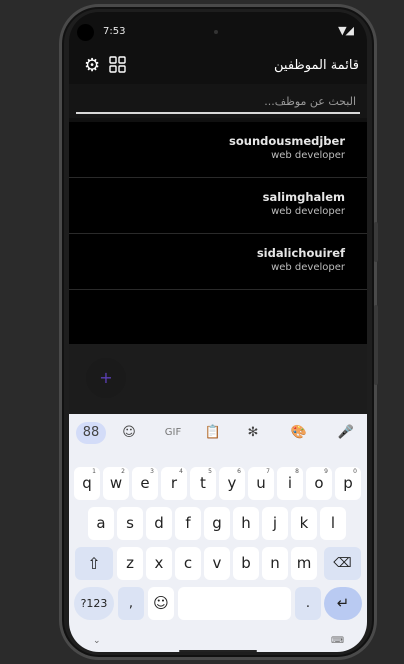  I want to click on key-a: a, so click(101, 523).